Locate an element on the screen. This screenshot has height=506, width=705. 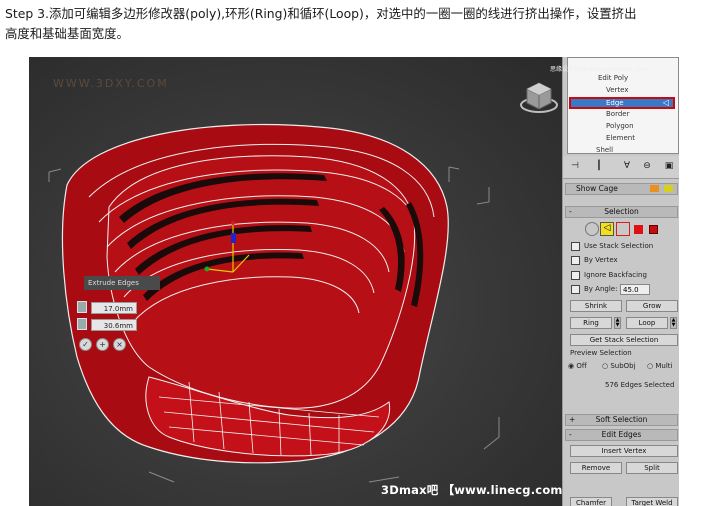
selection-rollout-header: - Selection is located at coordinates (621, 212).